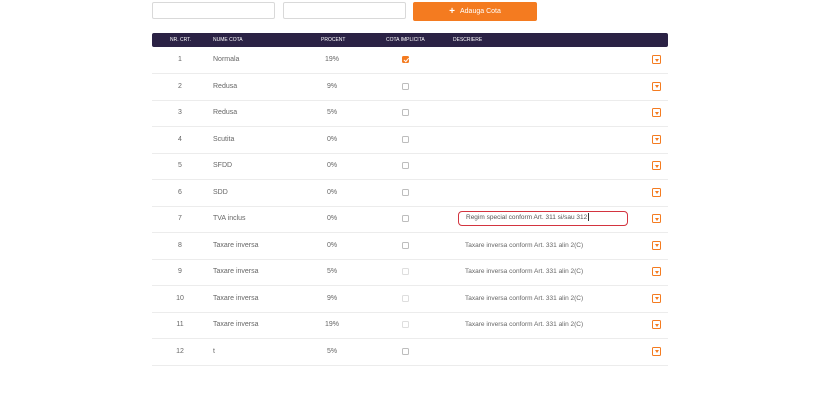 This screenshot has width=820, height=407. I want to click on cell-nume: TVA inclus, so click(229, 218).